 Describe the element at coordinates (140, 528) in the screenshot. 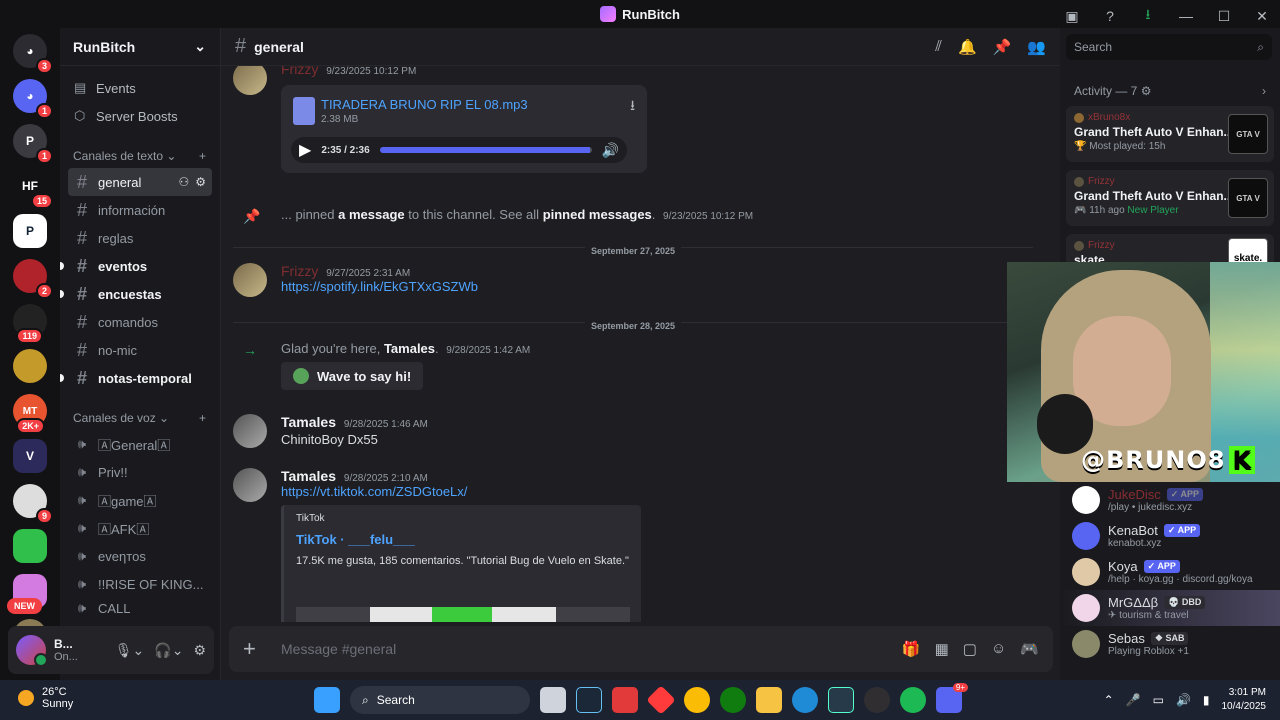

I see `voice-channel: 🕪 🄰AFK🄰` at that location.